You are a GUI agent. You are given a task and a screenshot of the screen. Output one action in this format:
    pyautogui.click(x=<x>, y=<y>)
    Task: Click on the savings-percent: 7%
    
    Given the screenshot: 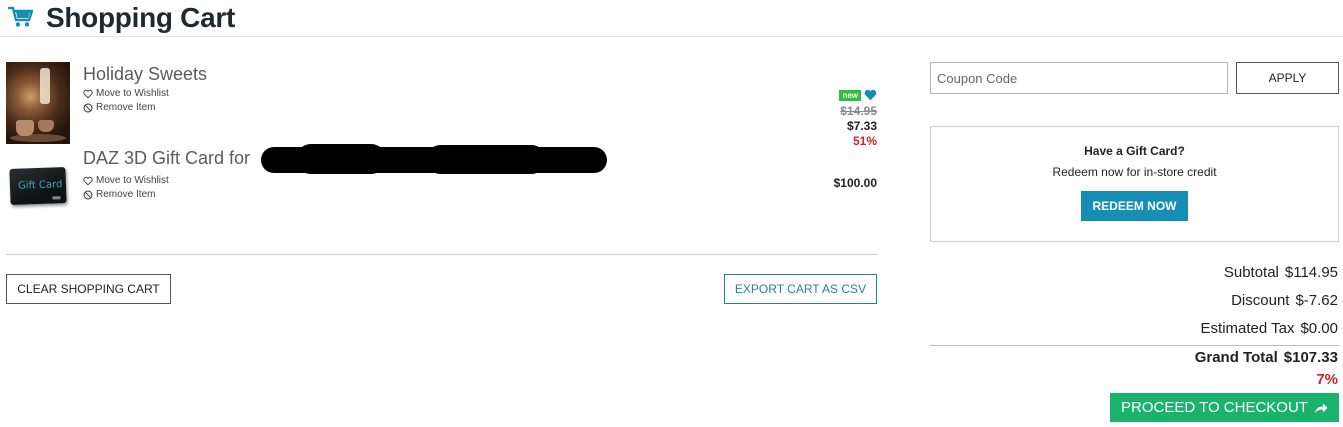 What is the action you would take?
    pyautogui.click(x=1327, y=379)
    